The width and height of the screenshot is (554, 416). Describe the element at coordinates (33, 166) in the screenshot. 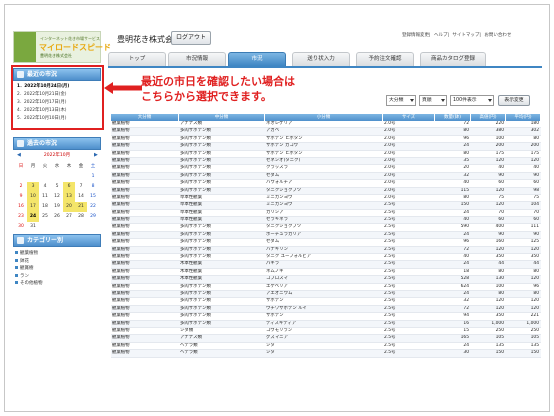

I see `calendar-weekday: 月` at that location.